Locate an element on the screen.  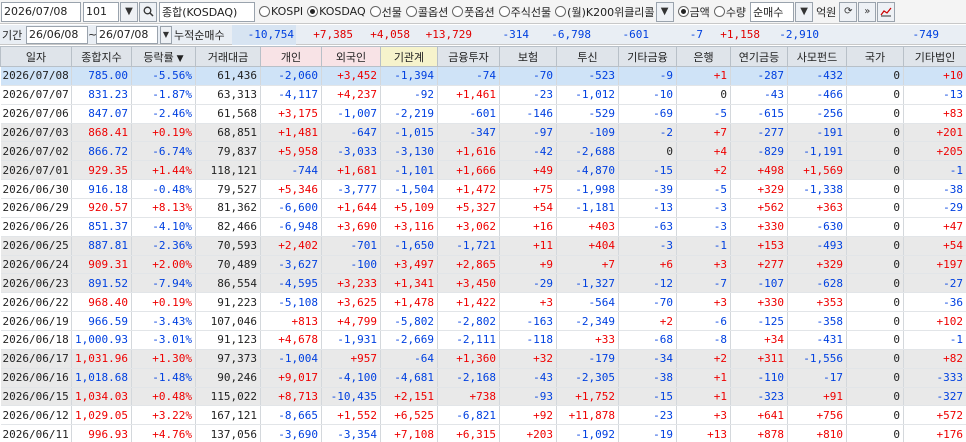
code-input: 101 is located at coordinates (101, 11).